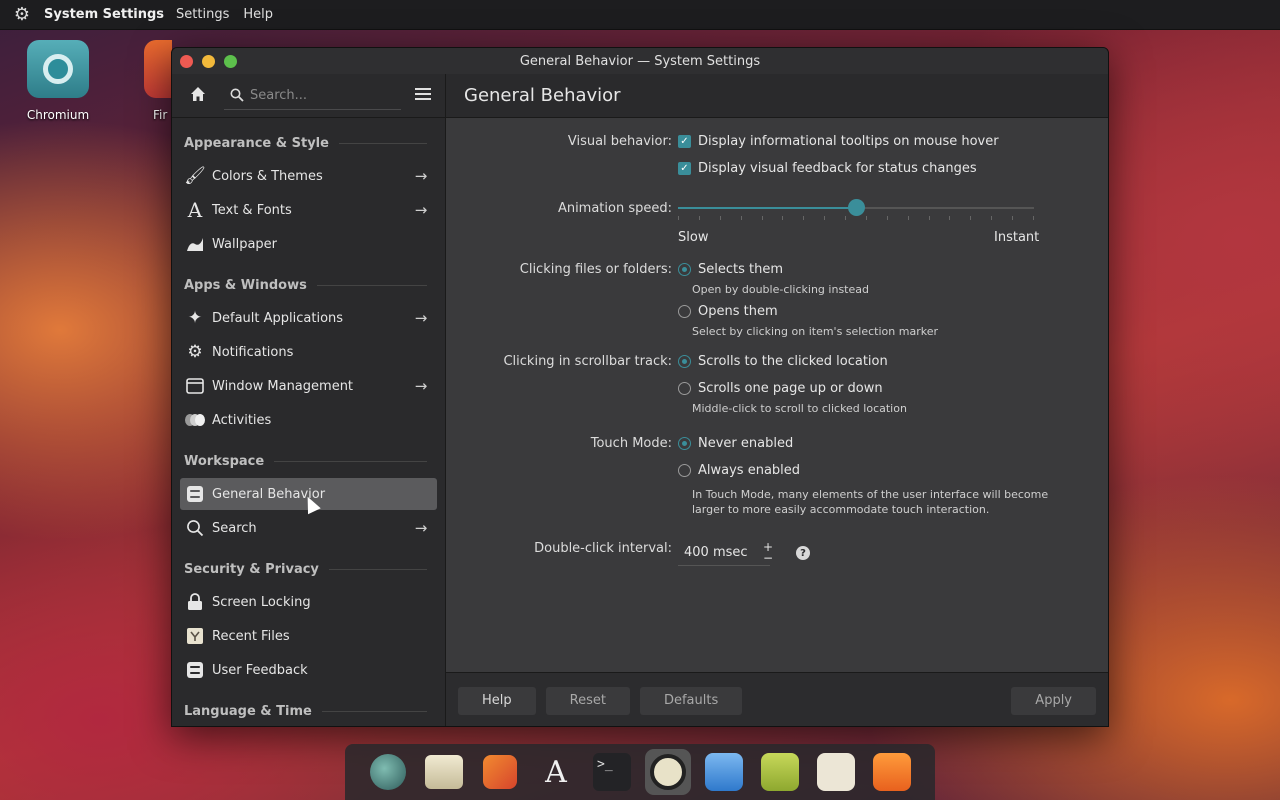  What do you see at coordinates (780, 289) in the screenshot?
I see `selects-them-hint: Open by double-clicking instead` at bounding box center [780, 289].